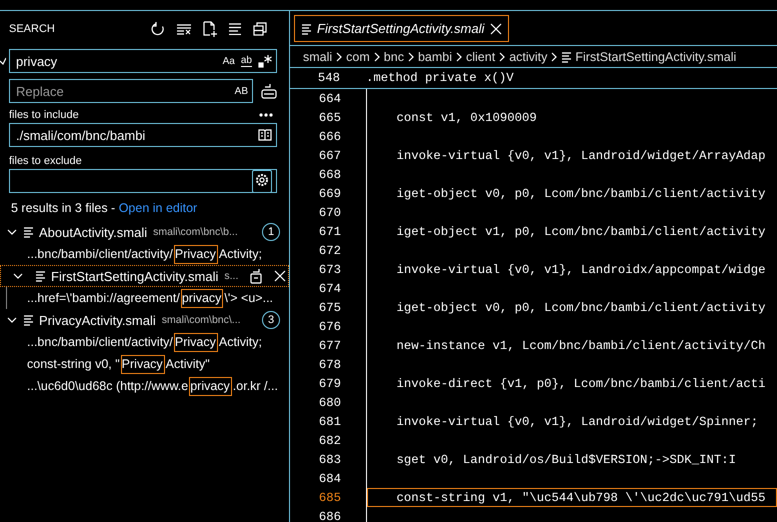 The image size is (777, 522). What do you see at coordinates (329, 365) in the screenshot?
I see `line-number: 678` at bounding box center [329, 365].